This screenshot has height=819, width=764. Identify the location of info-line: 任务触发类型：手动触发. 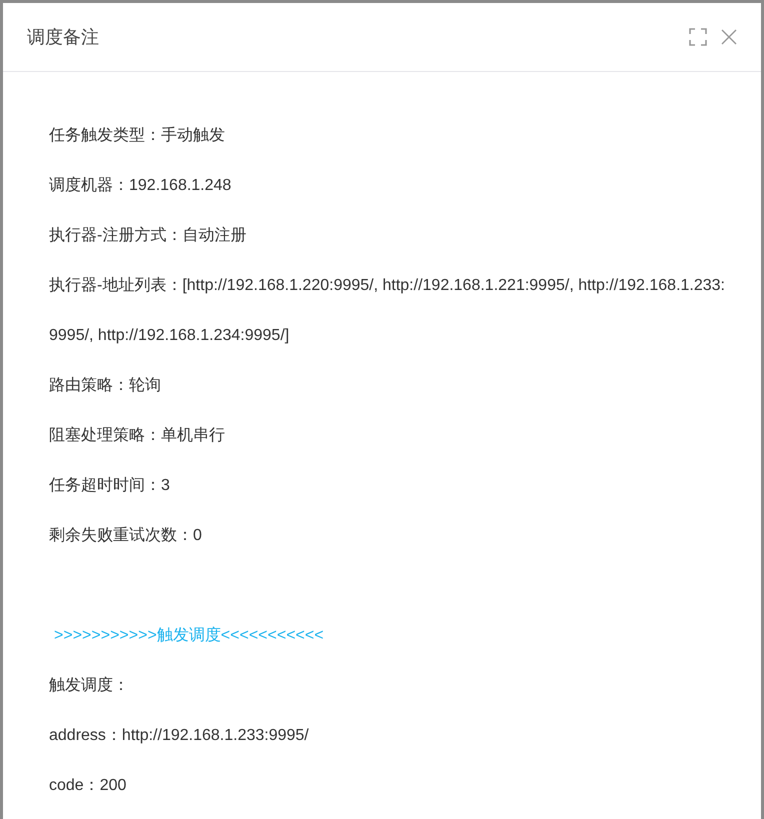
(137, 136).